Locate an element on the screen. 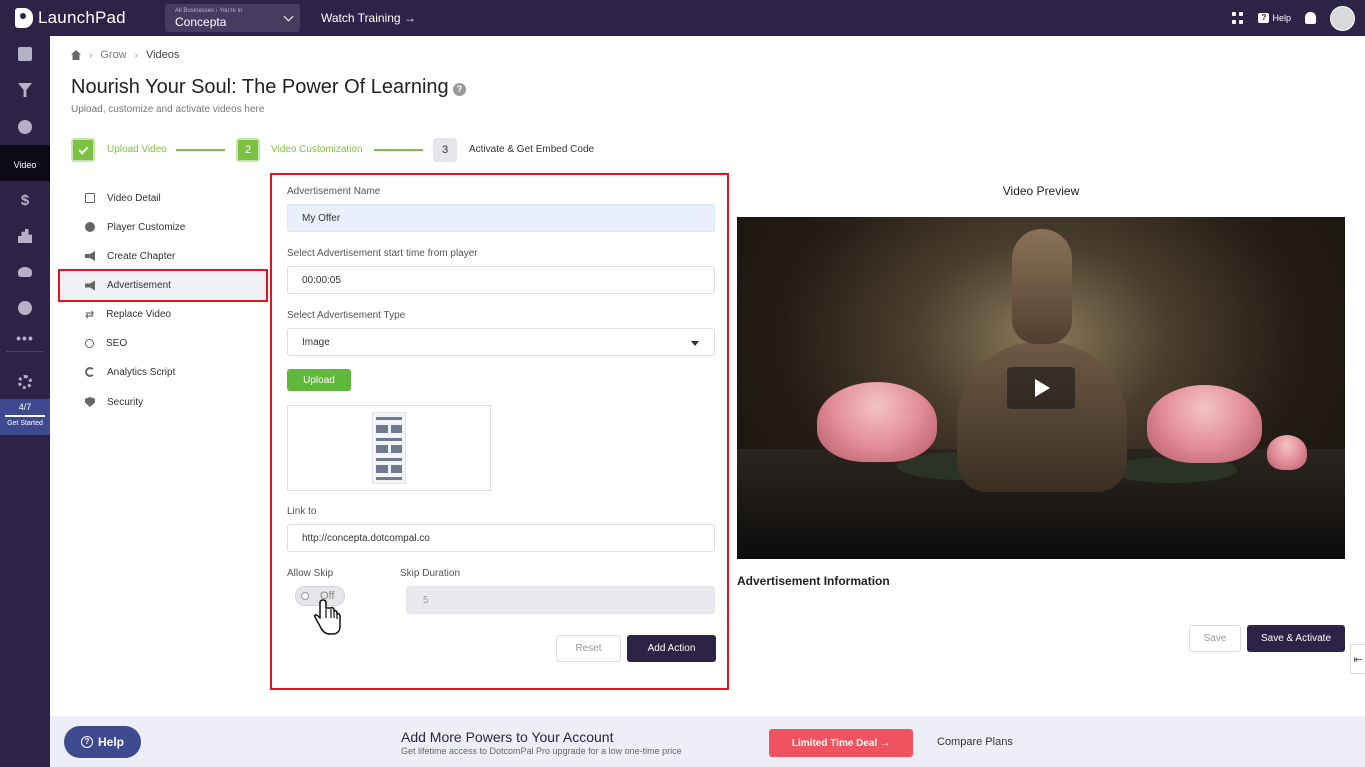  step-2-label: Video Customization is located at coordinates (317, 149).